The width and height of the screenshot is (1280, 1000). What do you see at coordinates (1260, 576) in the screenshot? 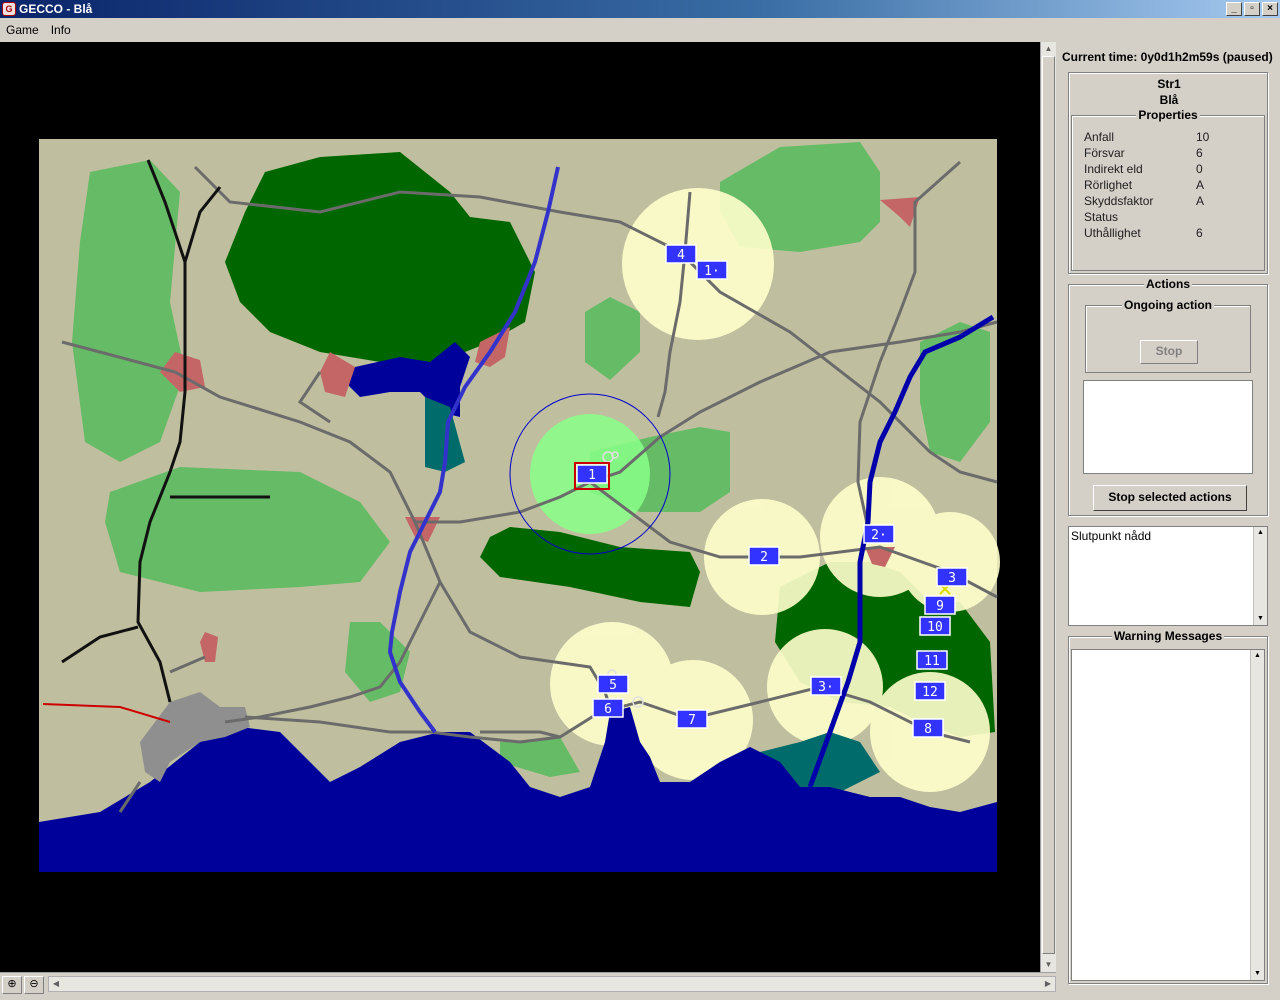
I see `message-scrollbar: ▲ ▼` at bounding box center [1260, 576].